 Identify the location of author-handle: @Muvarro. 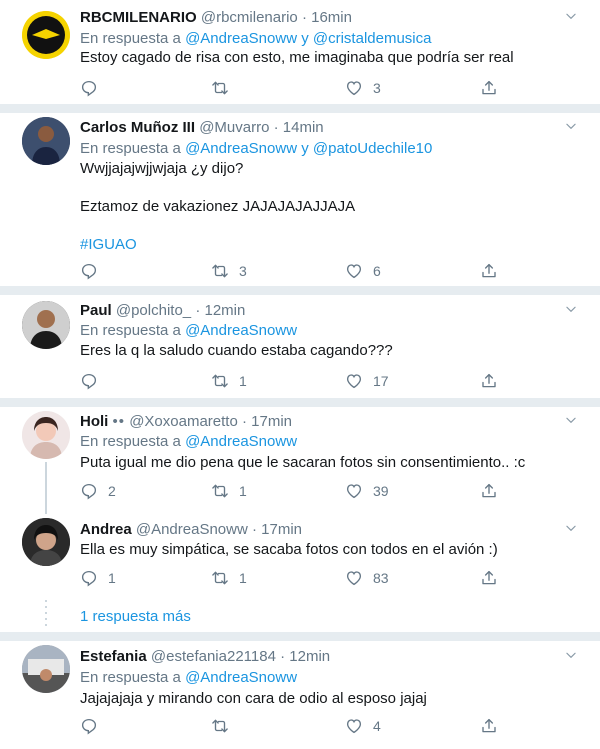
(234, 127).